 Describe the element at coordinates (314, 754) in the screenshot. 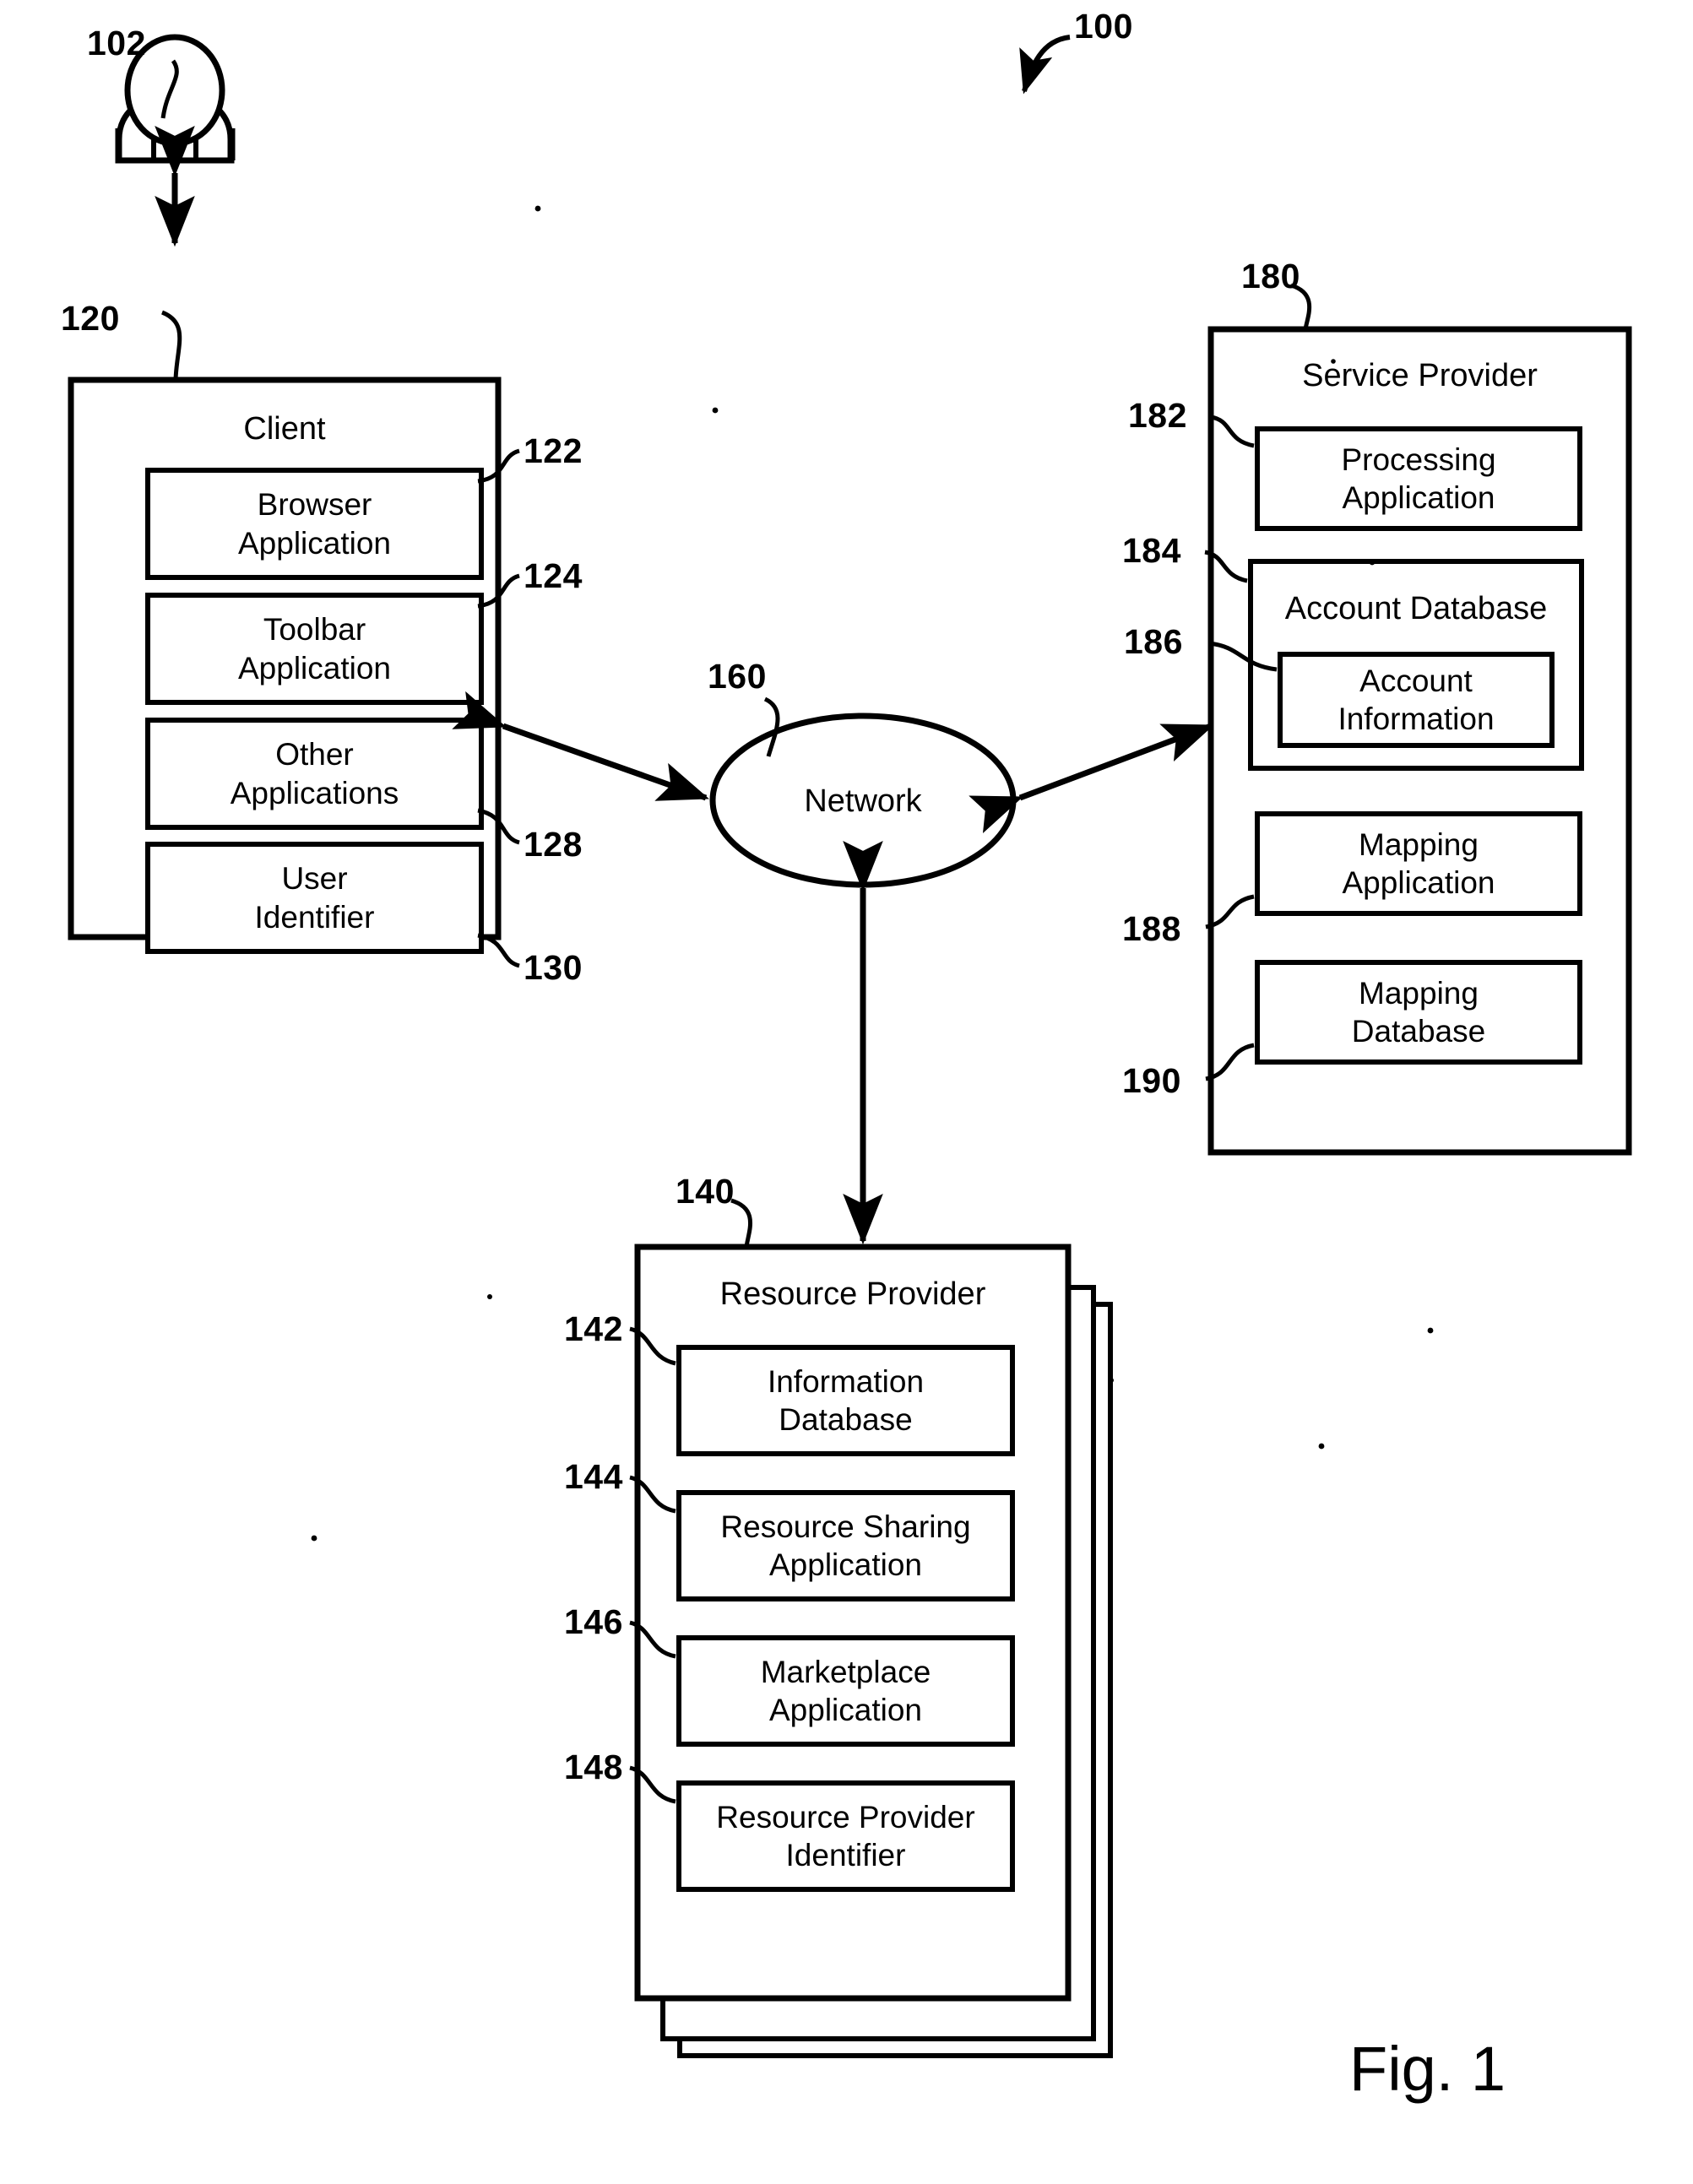

I see `client-module-other-line1: Other` at that location.